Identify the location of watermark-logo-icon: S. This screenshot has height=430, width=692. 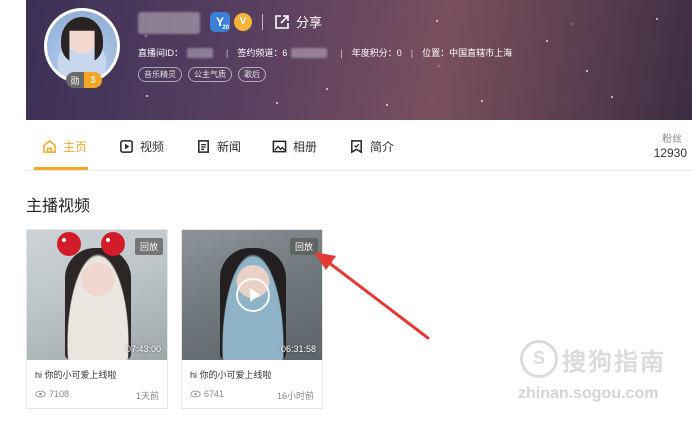
(539, 359).